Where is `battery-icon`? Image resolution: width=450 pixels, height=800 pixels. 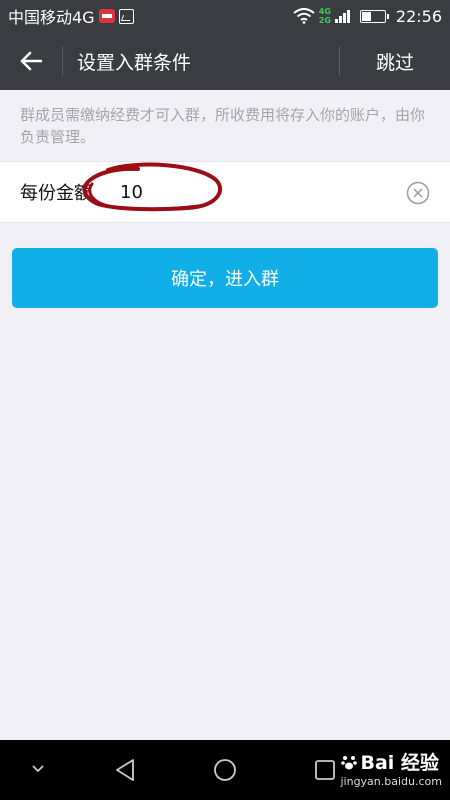 battery-icon is located at coordinates (374, 16).